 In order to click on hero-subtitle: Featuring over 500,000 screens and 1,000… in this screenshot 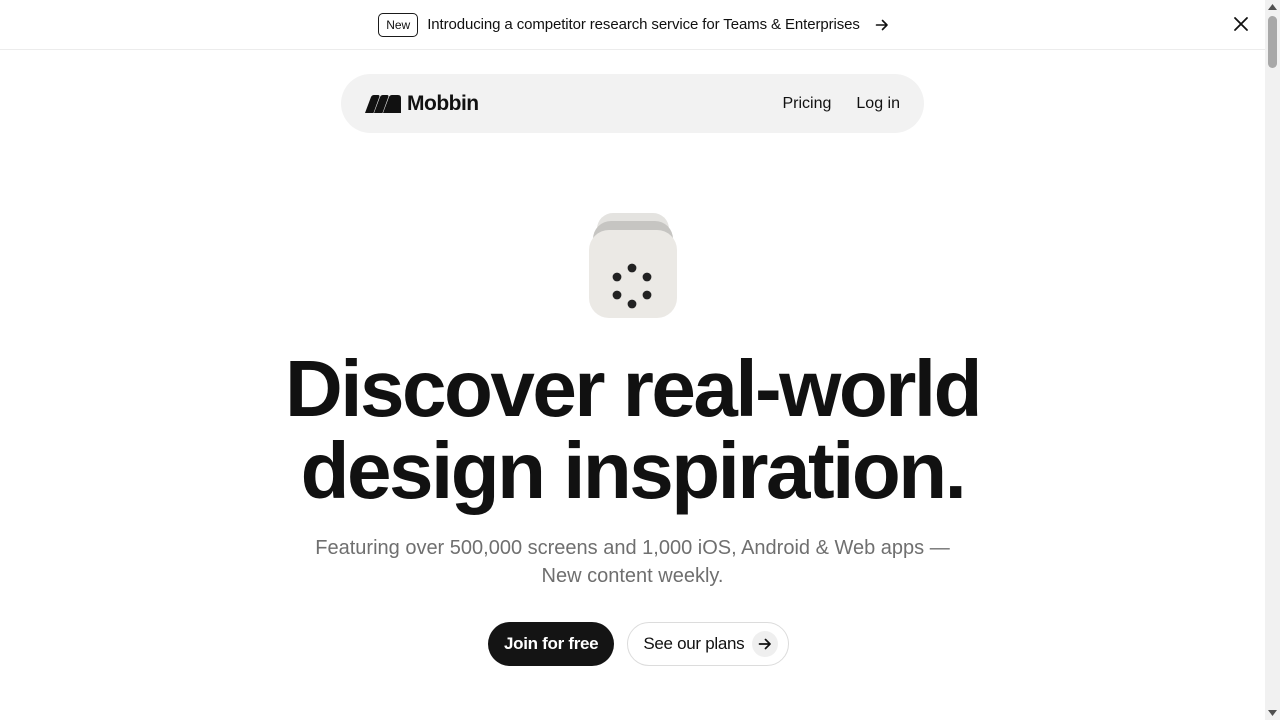, I will do `click(632, 562)`.